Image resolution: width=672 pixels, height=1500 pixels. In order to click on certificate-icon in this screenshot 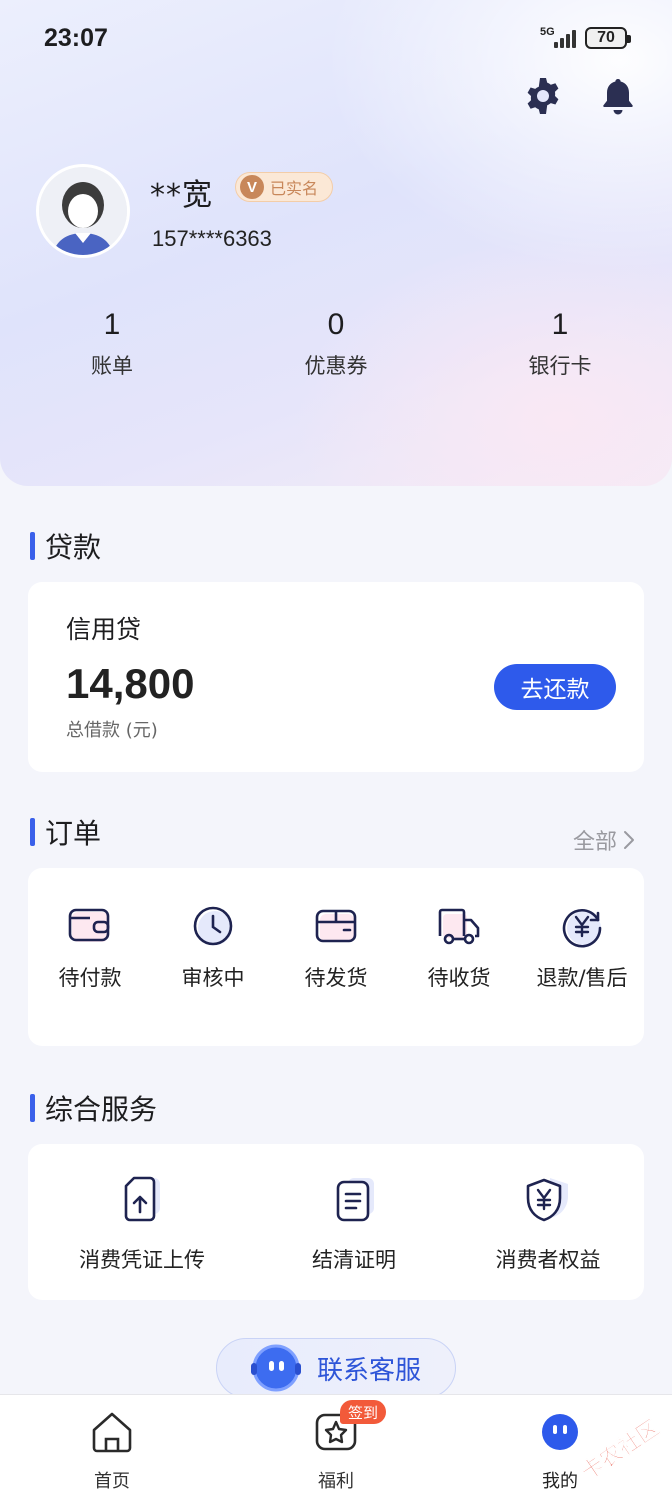, I will do `click(354, 1200)`.